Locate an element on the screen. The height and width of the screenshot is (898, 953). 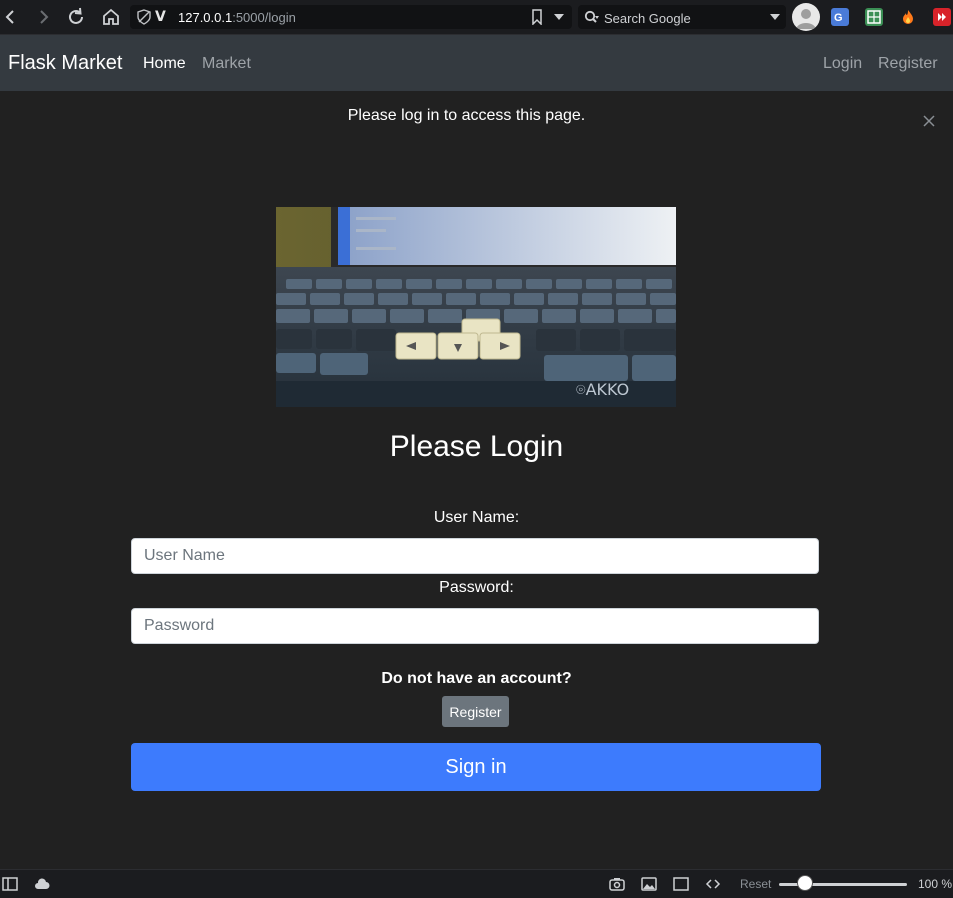
page-actions-icon is located at coordinates (713, 884).